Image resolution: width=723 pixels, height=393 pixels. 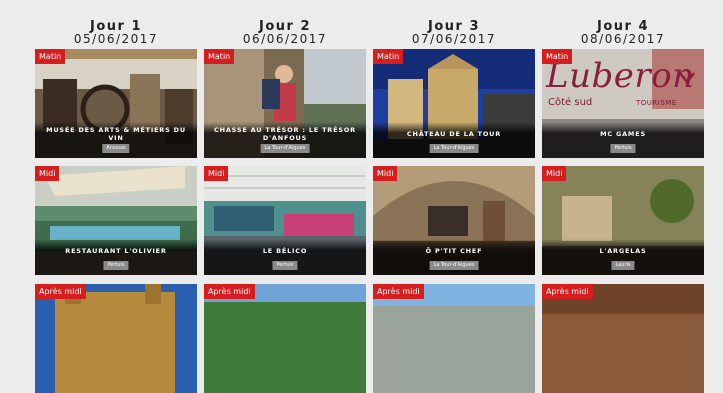 What do you see at coordinates (656, 103) in the screenshot?
I see `logo-subtext-right: TOURISME` at bounding box center [656, 103].